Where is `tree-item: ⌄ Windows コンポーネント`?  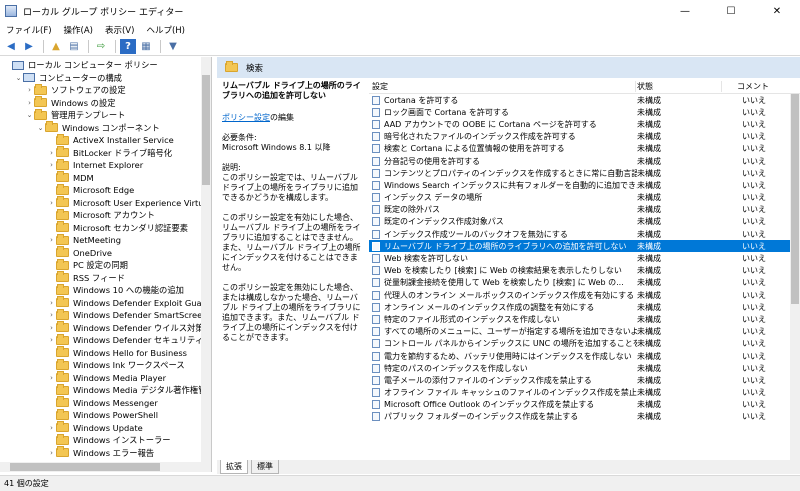 tree-item: ⌄ Windows コンポーネント is located at coordinates (98, 128).